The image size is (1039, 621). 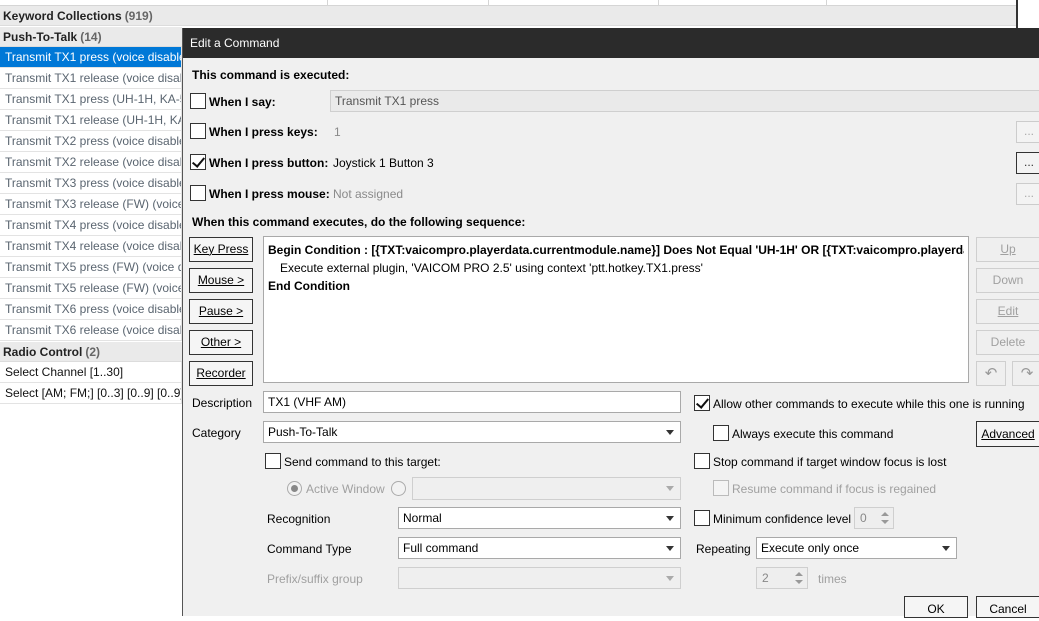 I want to click on pause-button: Pause >, so click(x=221, y=311).